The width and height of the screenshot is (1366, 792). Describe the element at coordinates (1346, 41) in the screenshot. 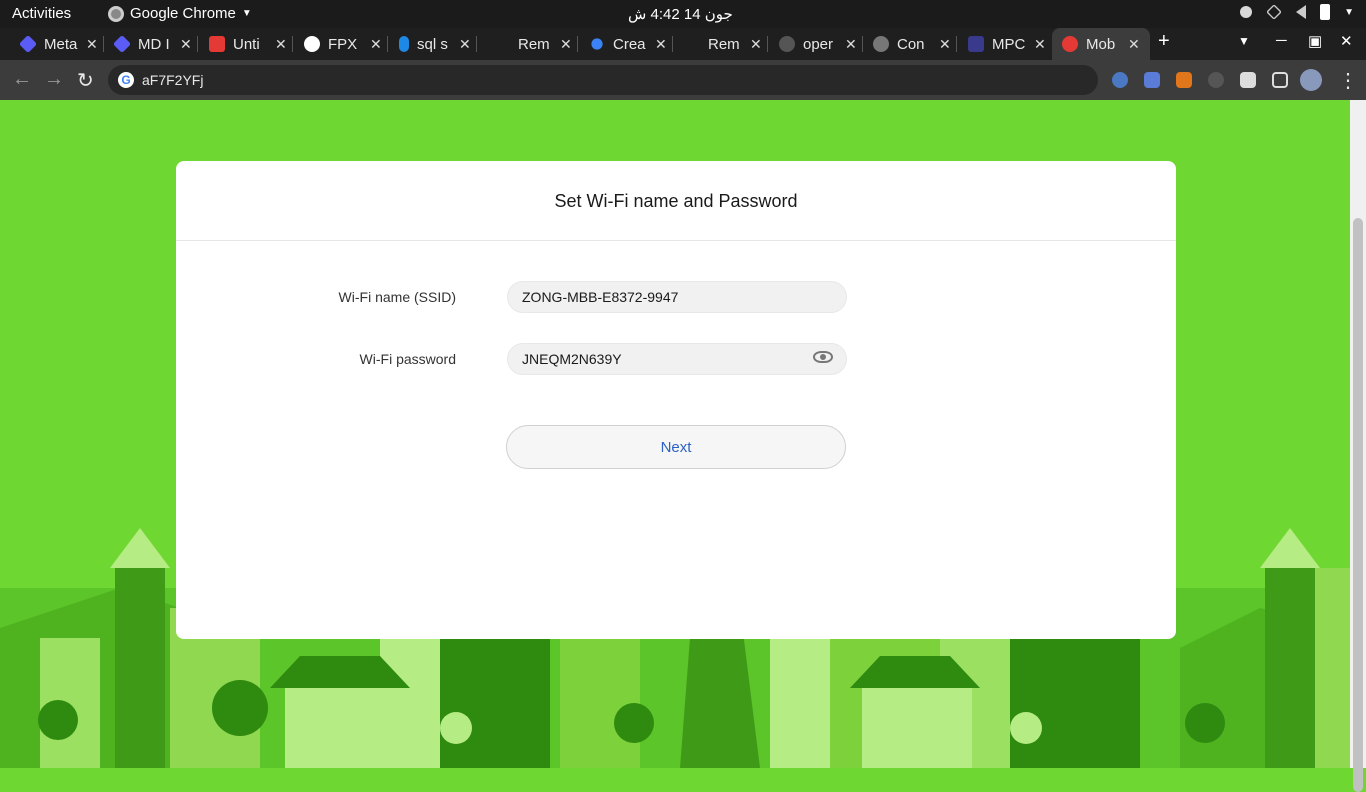

I see `close-window-icon: ✕` at that location.